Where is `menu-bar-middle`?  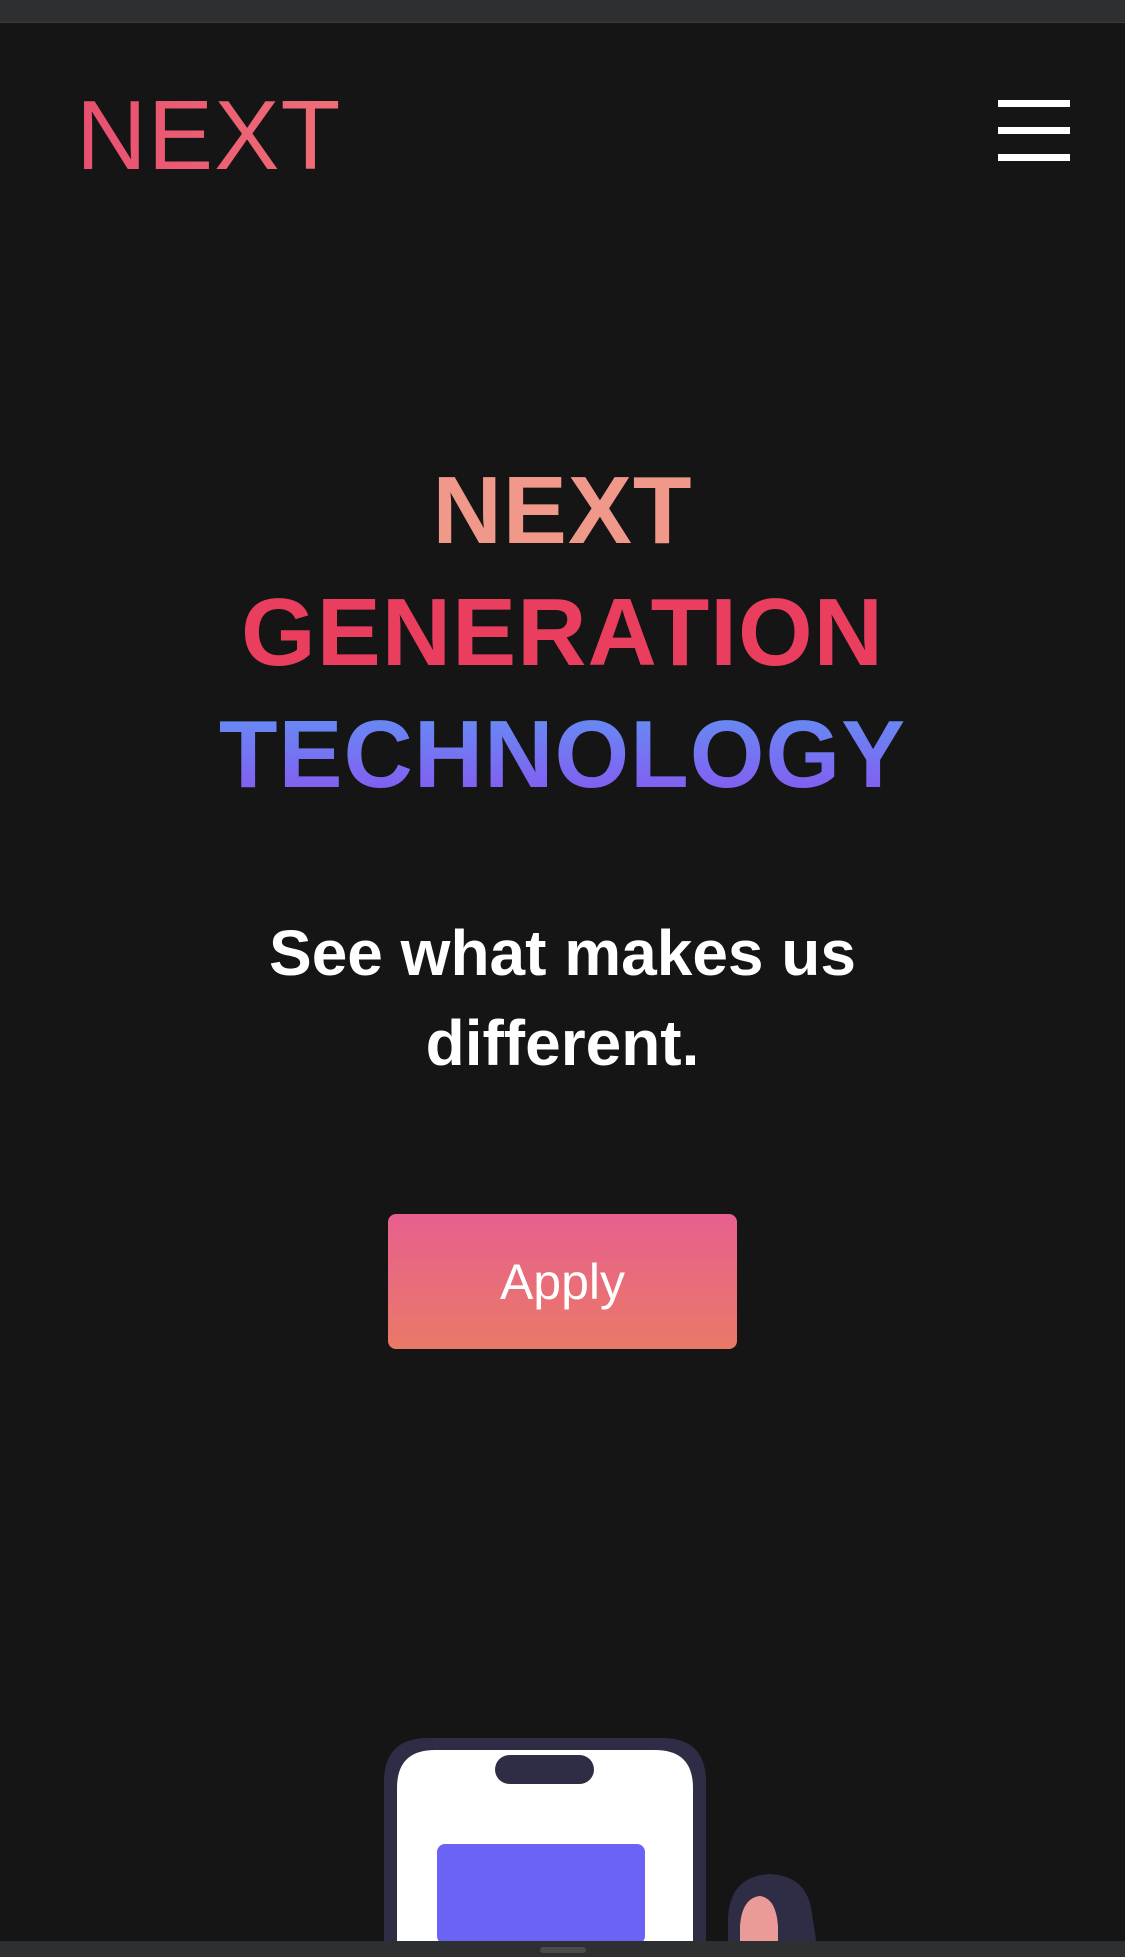 menu-bar-middle is located at coordinates (1034, 130).